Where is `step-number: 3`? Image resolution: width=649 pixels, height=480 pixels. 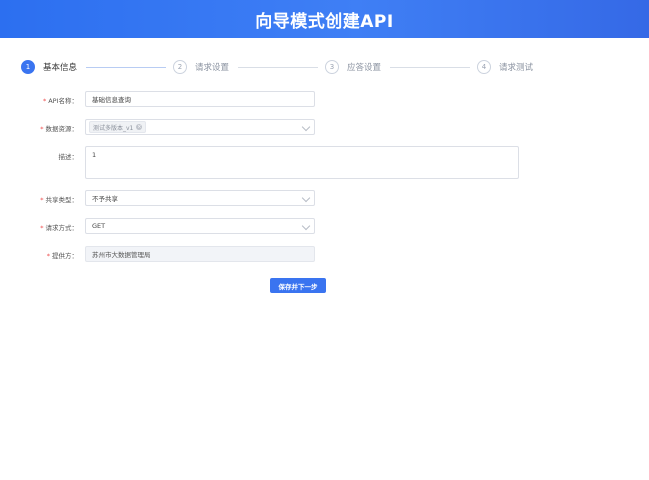 step-number: 3 is located at coordinates (332, 67).